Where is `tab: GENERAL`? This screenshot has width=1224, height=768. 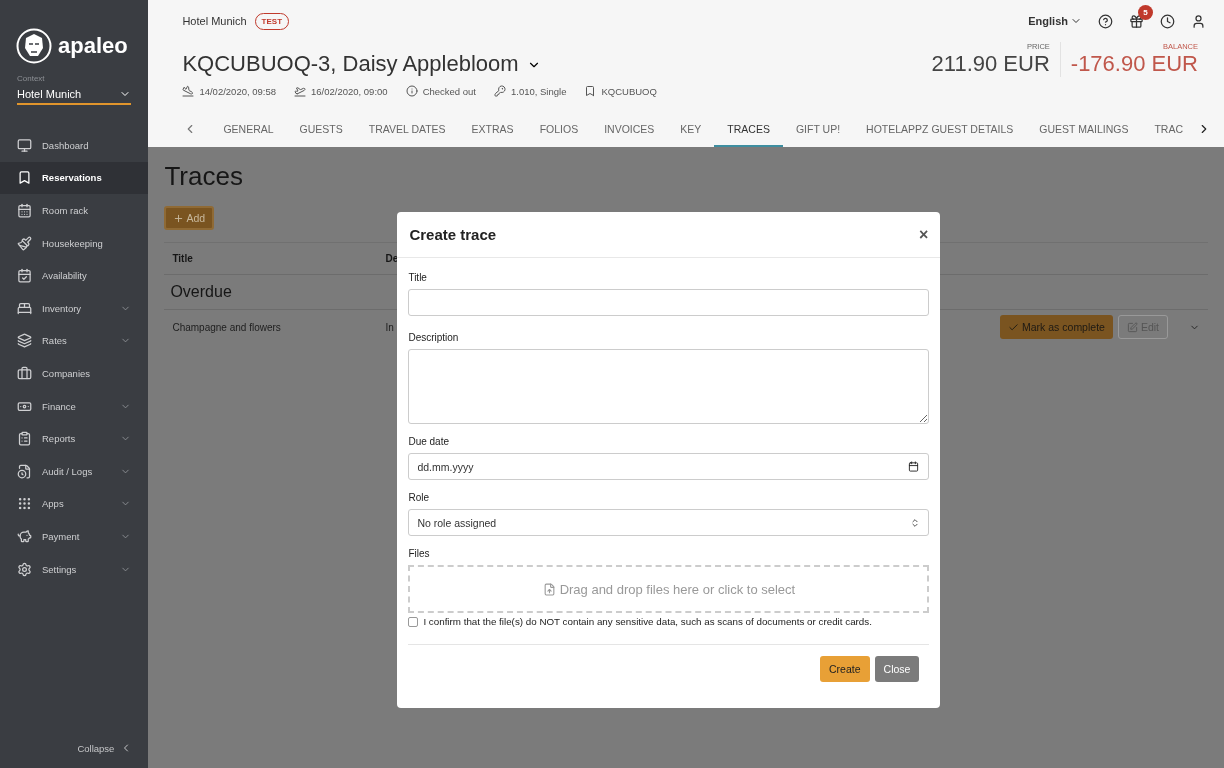
tab: GENERAL is located at coordinates (248, 130).